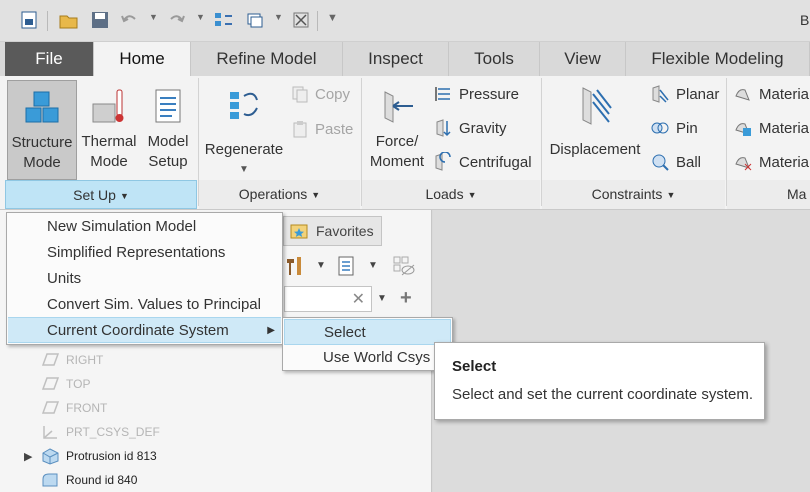  Describe the element at coordinates (101, 194) in the screenshot. I see `setup-group-button: Set Up ▼` at that location.